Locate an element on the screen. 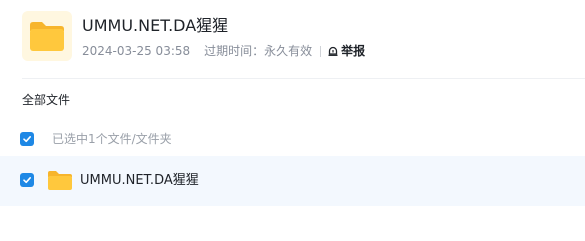 The image size is (585, 241). selection-bar: 已选中1个文件/文件夹 is located at coordinates (292, 139).